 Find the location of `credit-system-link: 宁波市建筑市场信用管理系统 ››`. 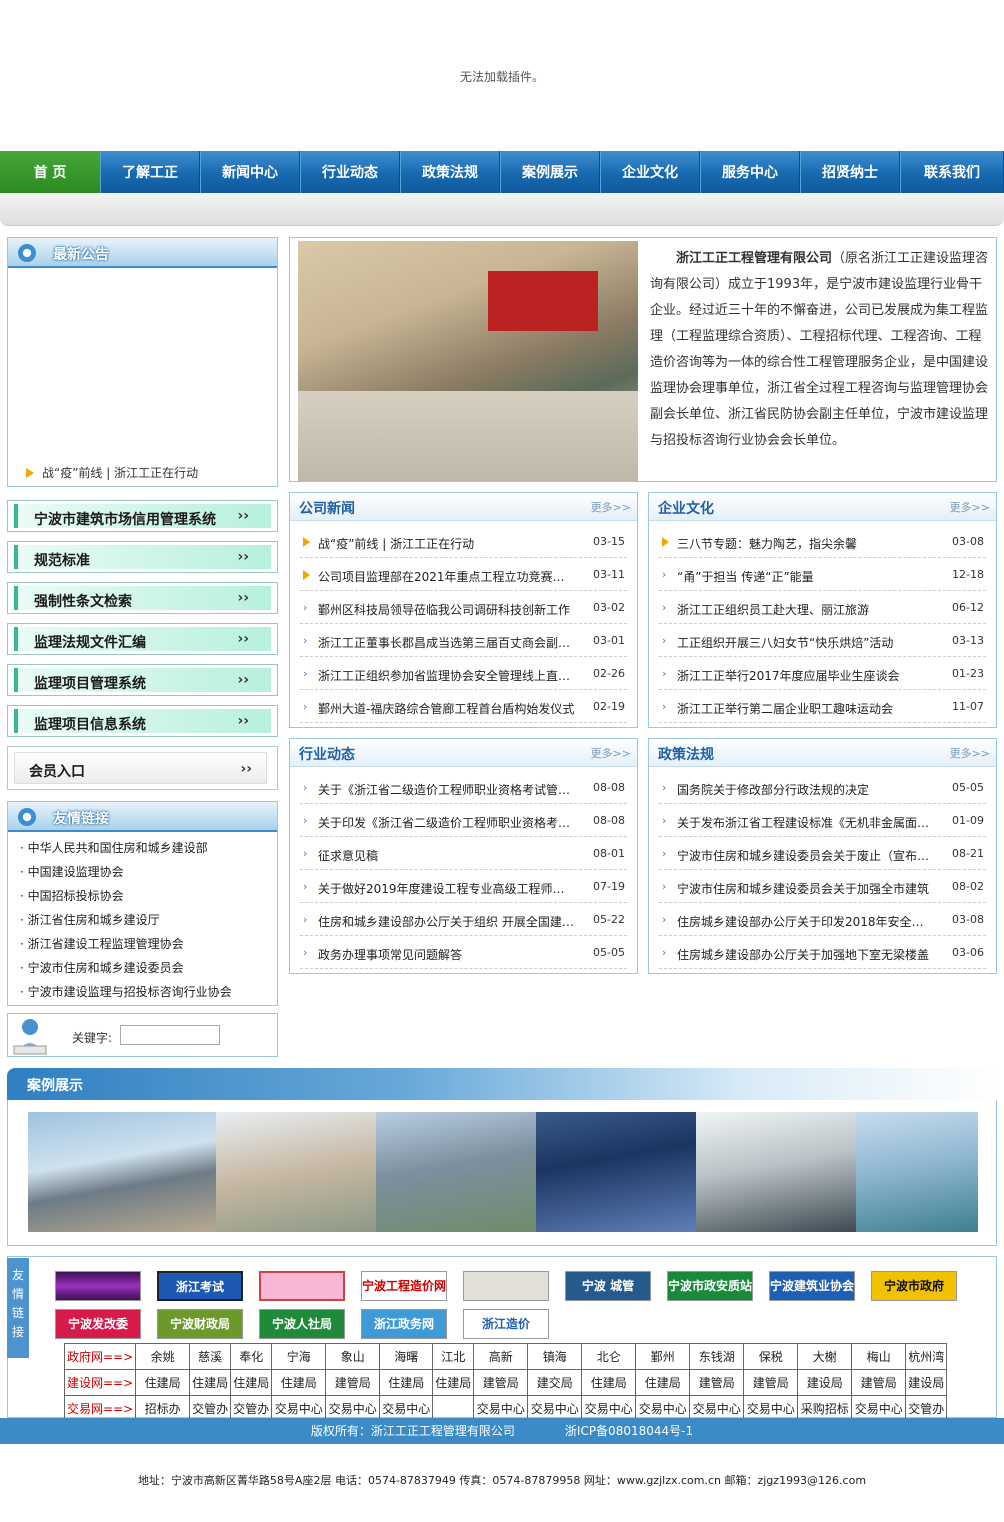

credit-system-link: 宁波市建筑市场信用管理系统 ›› is located at coordinates (142, 516).